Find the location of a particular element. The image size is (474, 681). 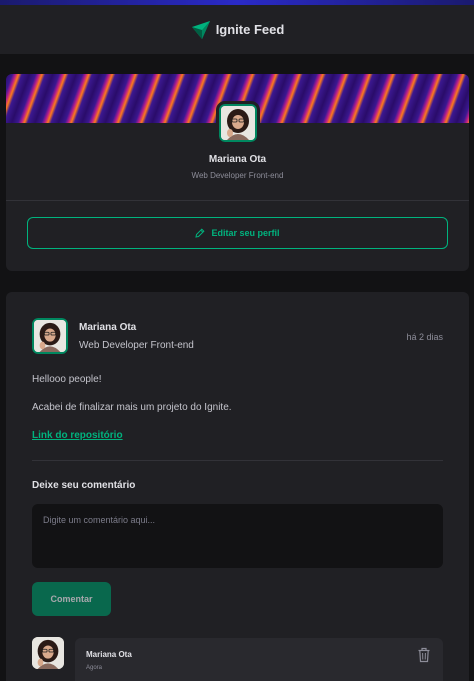

post-divider is located at coordinates (237, 460).